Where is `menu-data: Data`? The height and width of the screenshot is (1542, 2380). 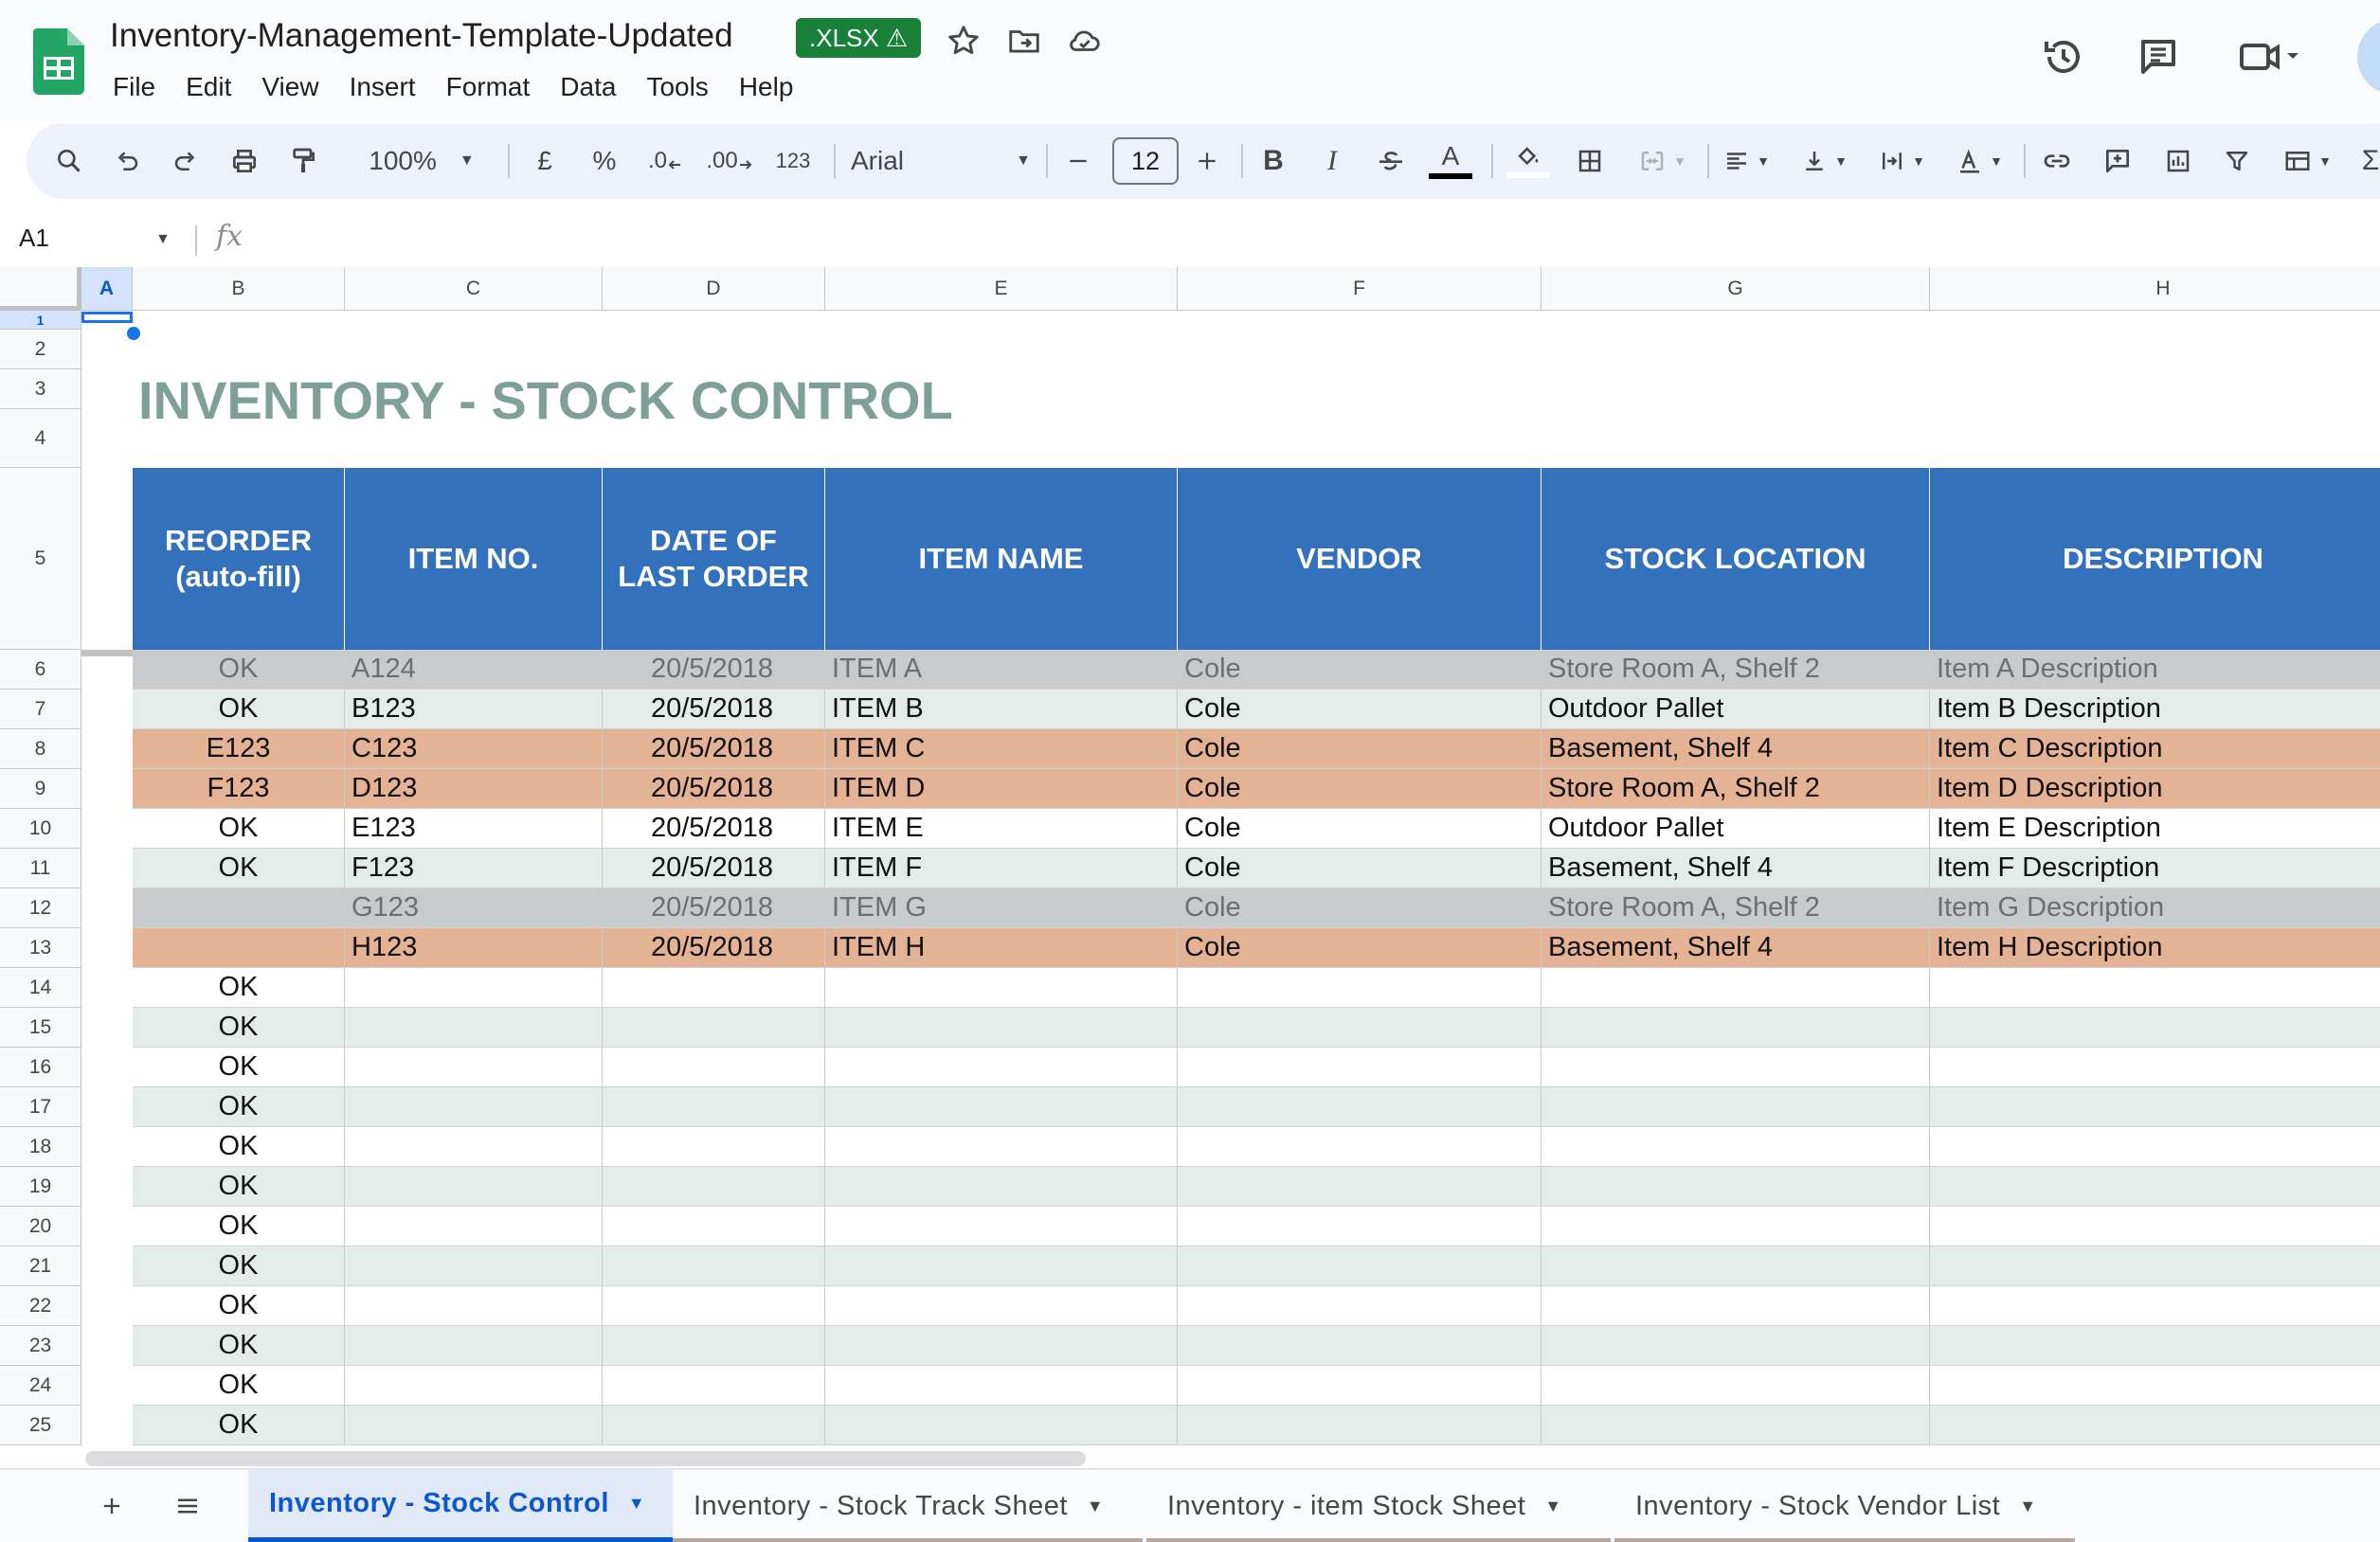 menu-data: Data is located at coordinates (588, 87).